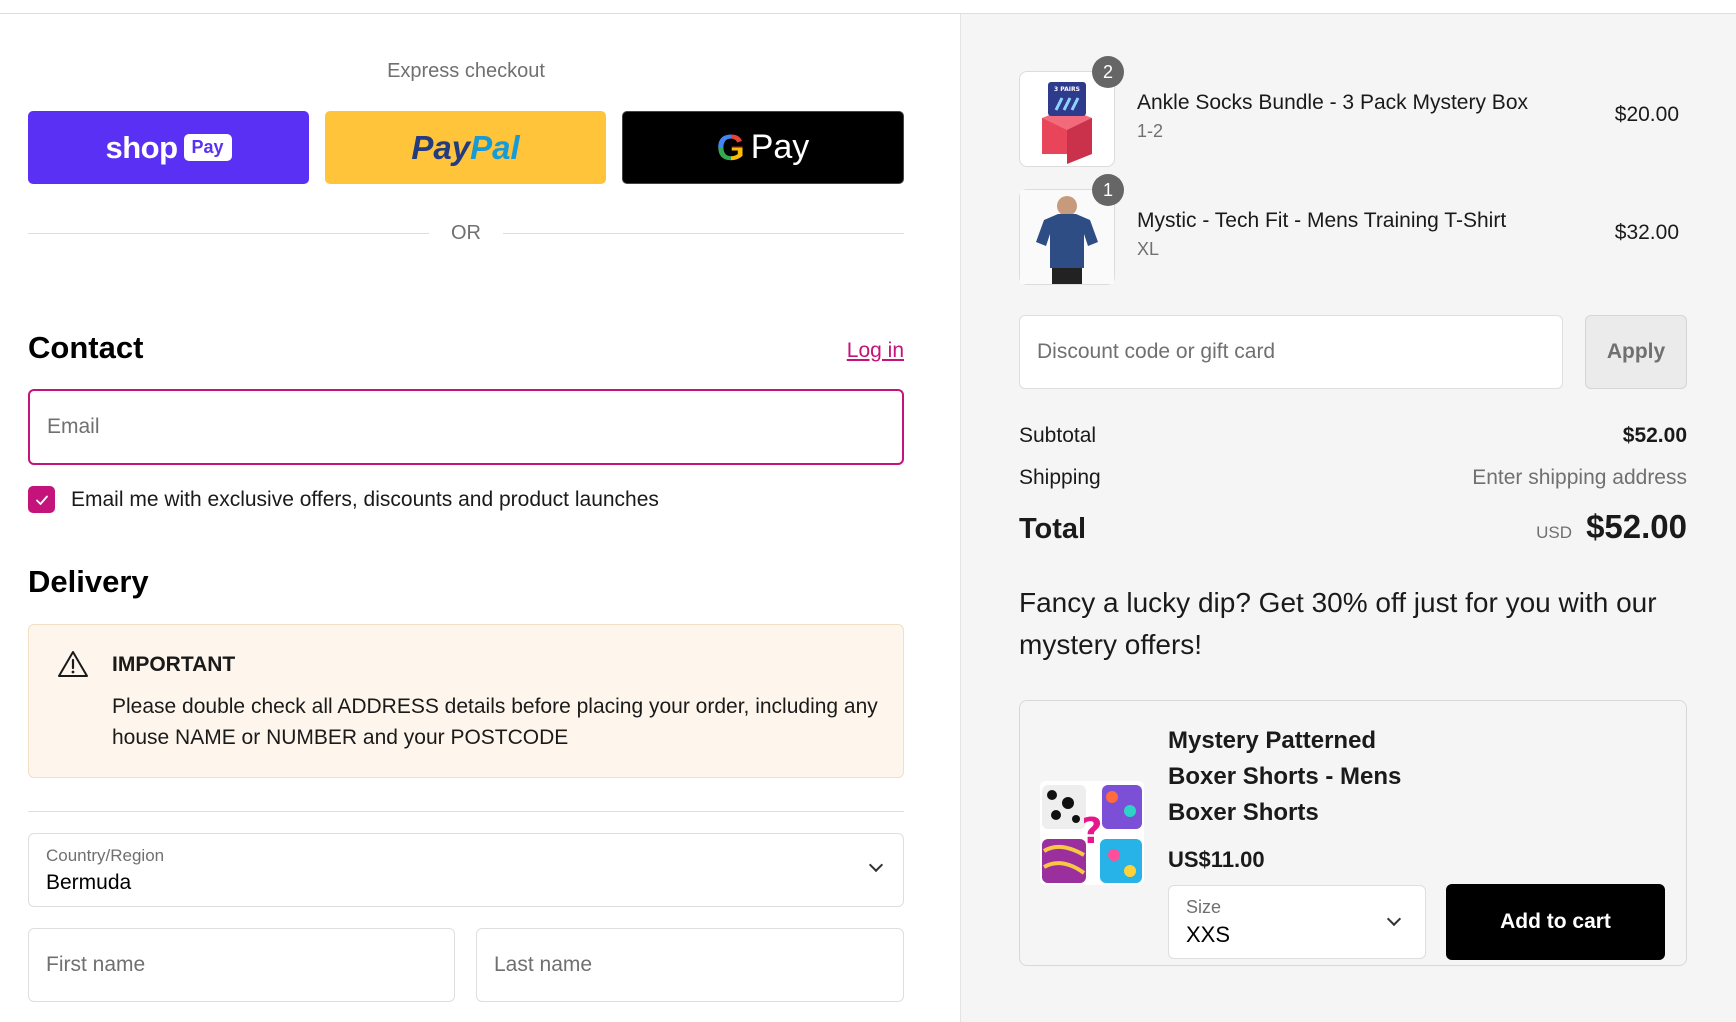 The width and height of the screenshot is (1736, 1022). I want to click on notice-title: IMPORTANT, so click(174, 664).